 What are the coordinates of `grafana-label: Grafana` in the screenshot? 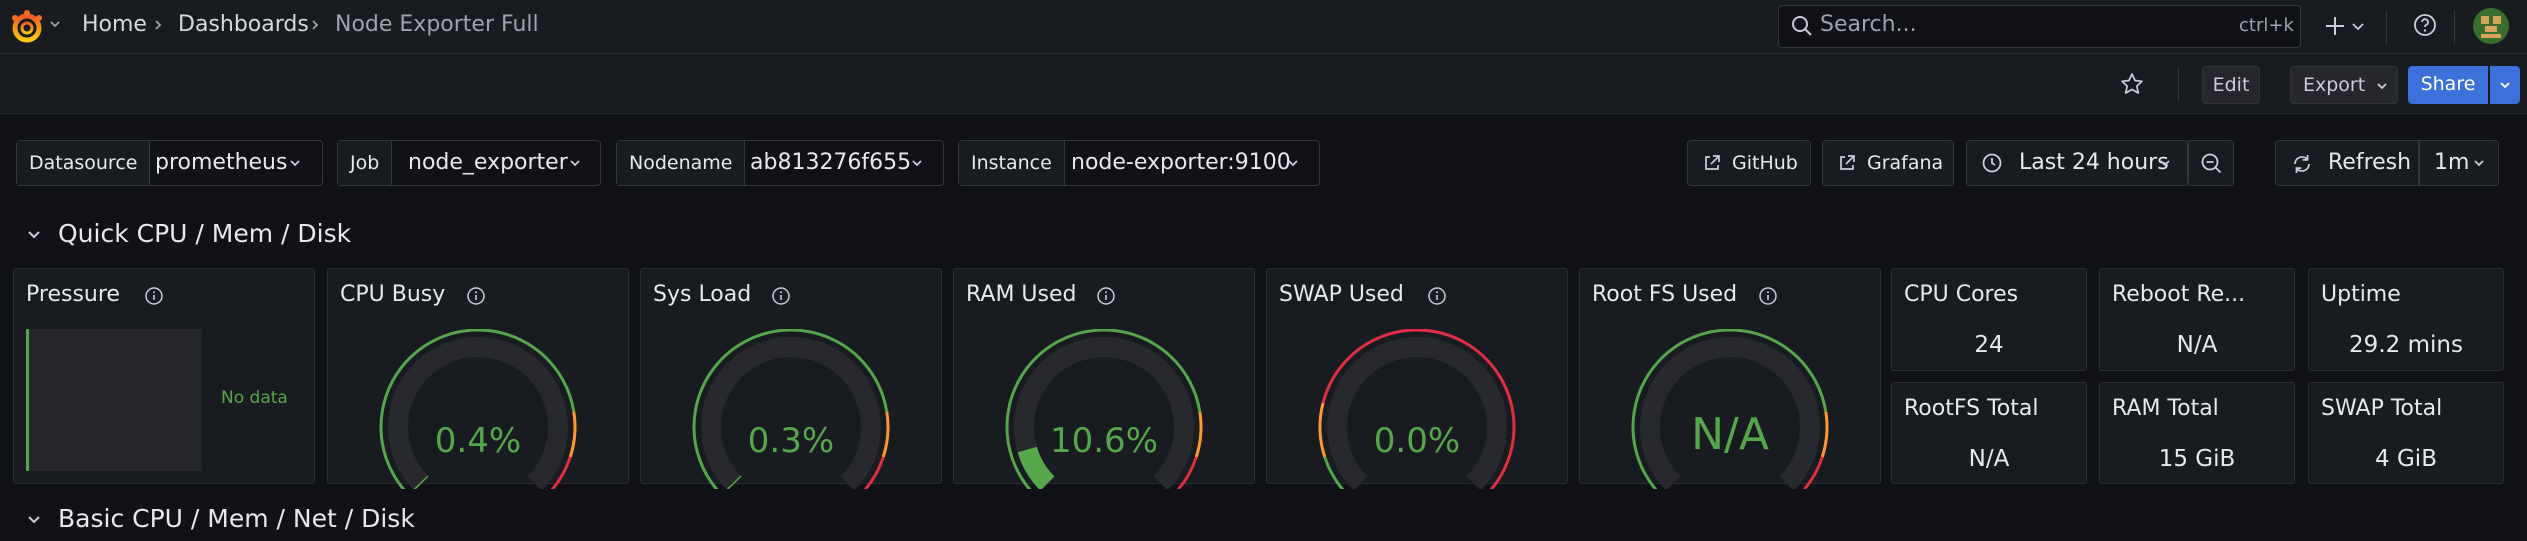 It's located at (1905, 163).